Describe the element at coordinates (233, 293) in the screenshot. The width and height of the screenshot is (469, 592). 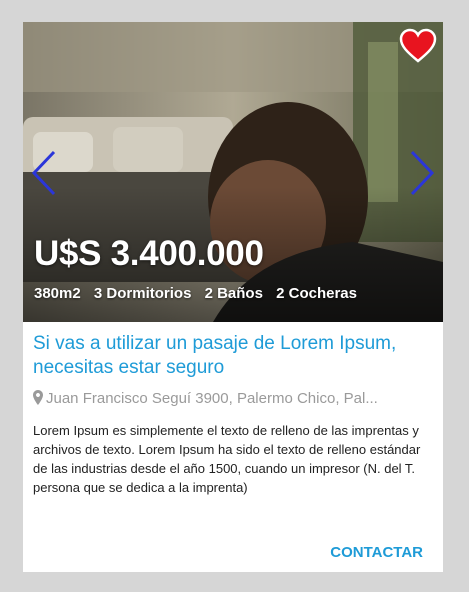
I see `feature-bathrooms: 2 Baños` at that location.